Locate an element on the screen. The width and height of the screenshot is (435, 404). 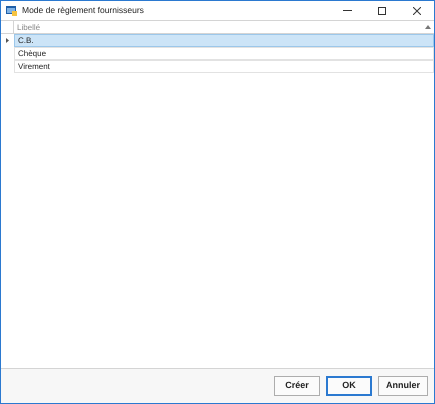
dialog-button: Annuler is located at coordinates (403, 386).